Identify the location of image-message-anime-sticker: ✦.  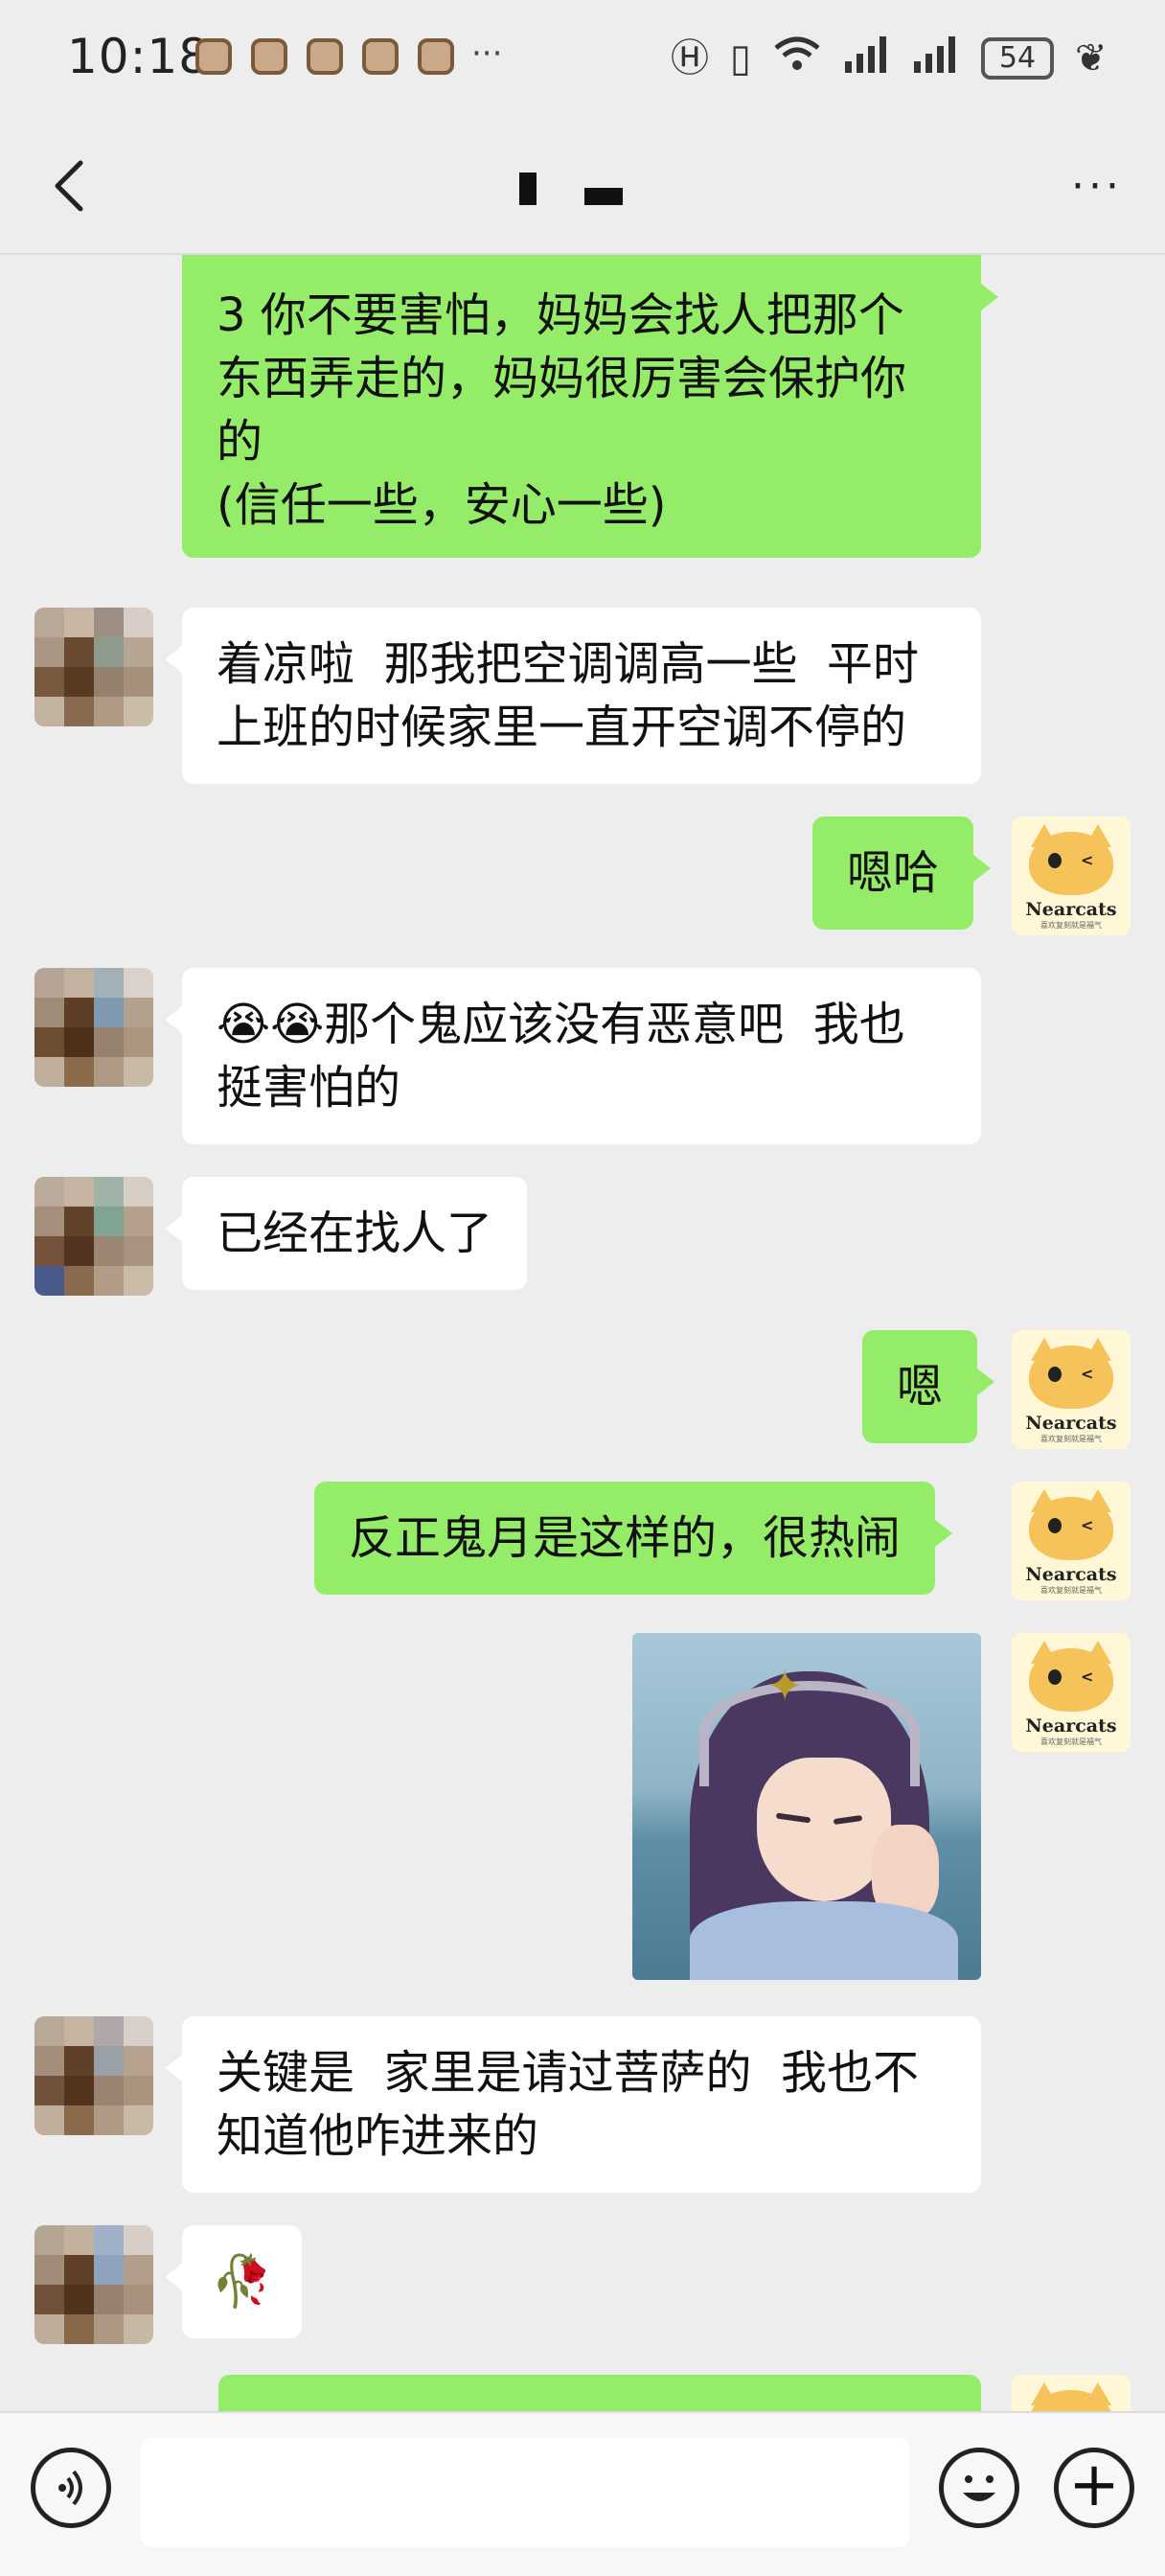
(806, 1806).